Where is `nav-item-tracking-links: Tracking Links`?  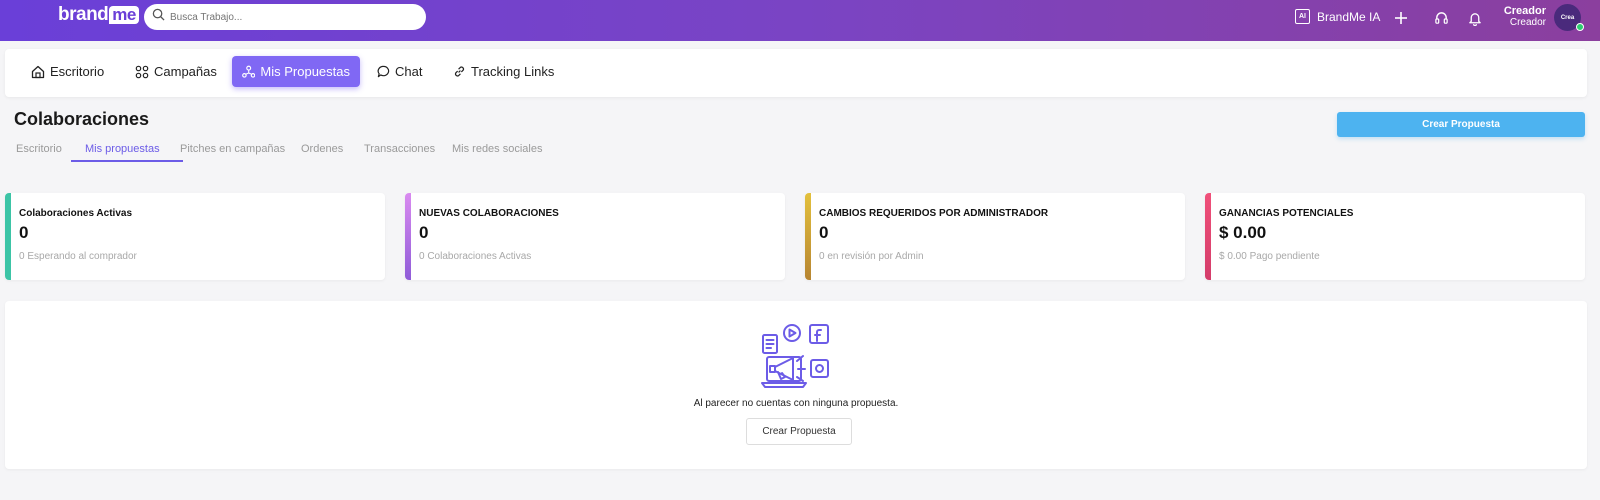 nav-item-tracking-links: Tracking Links is located at coordinates (503, 71).